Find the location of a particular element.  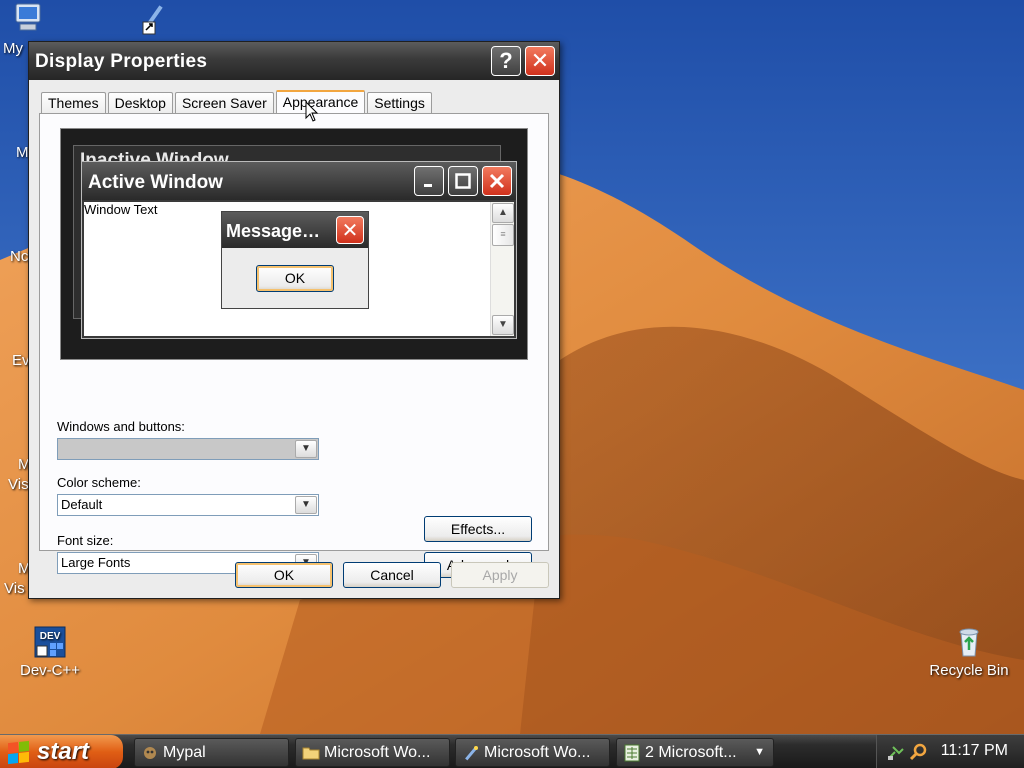

desktop-icon-shortcut is located at coordinates (154, 21).